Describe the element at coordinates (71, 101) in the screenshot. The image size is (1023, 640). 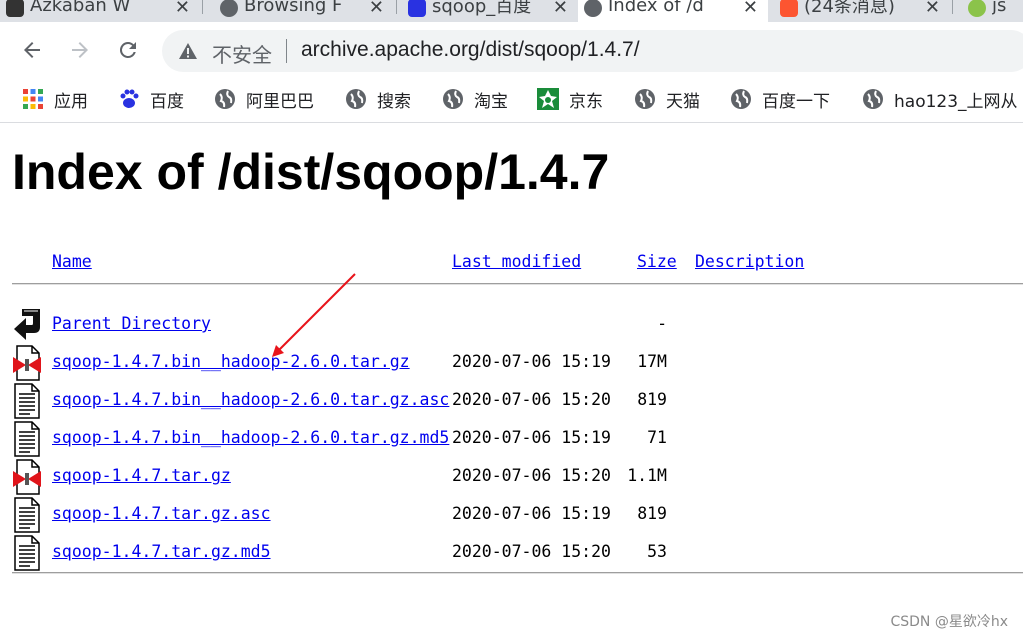
I see `bookmark-label: 应用` at that location.